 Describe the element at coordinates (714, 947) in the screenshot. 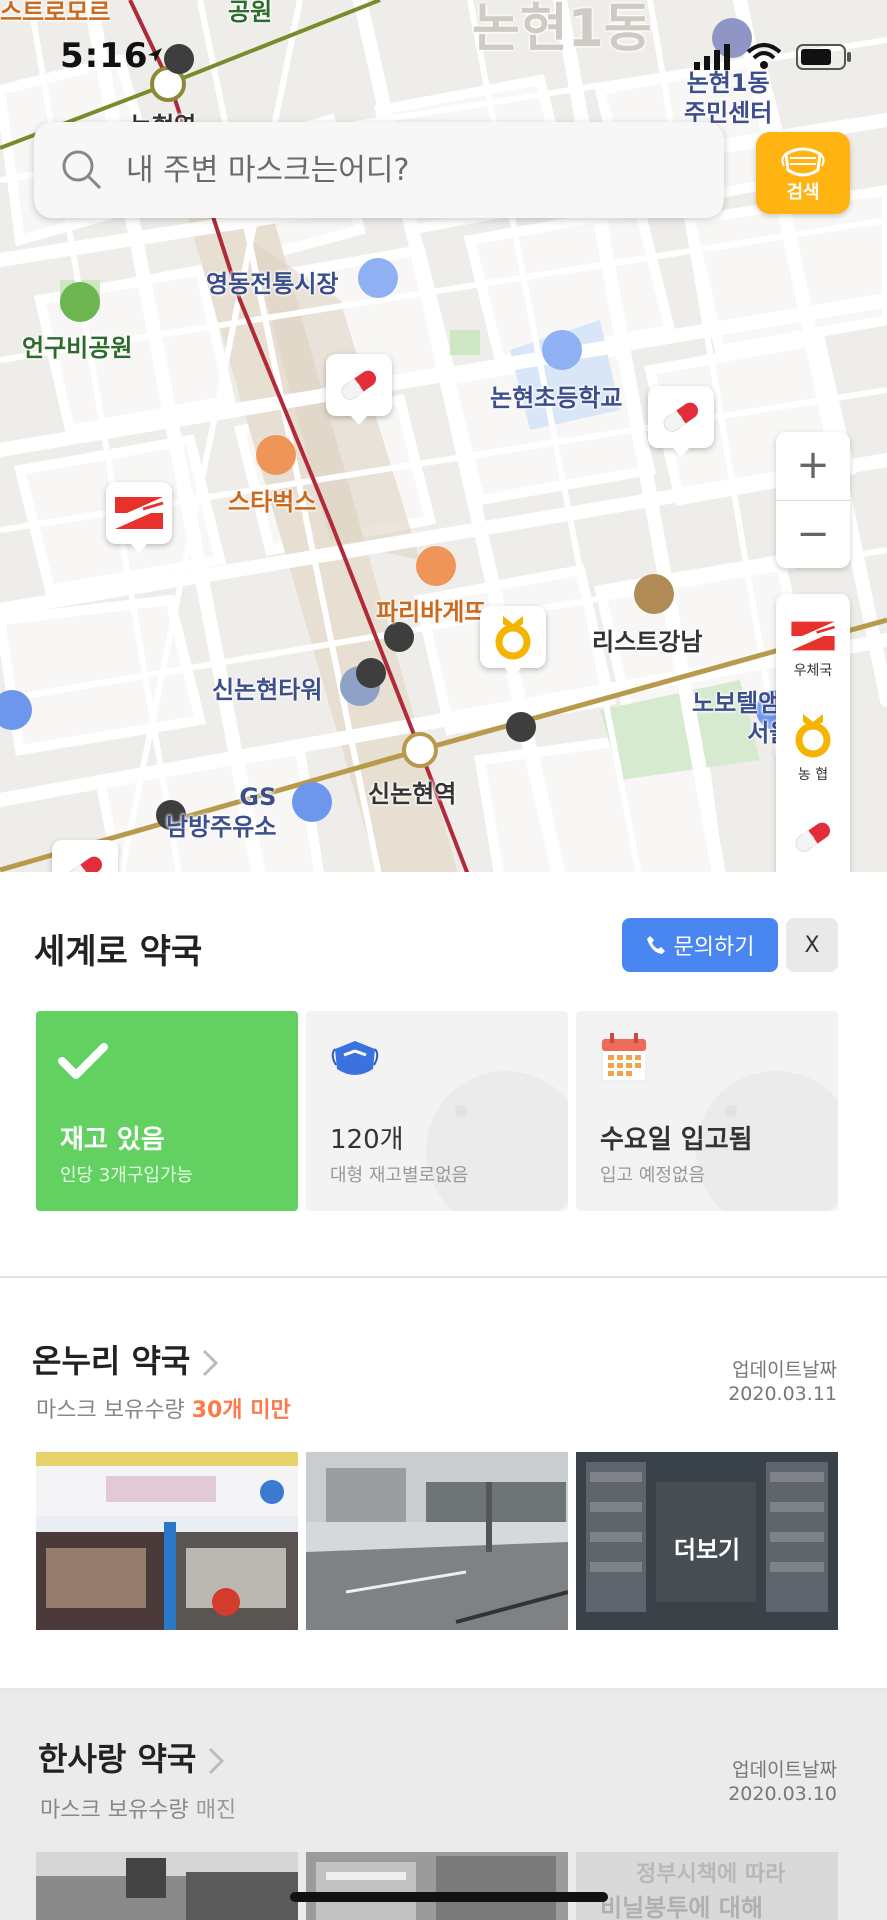

I see `contact-button-label: 문의하기` at that location.